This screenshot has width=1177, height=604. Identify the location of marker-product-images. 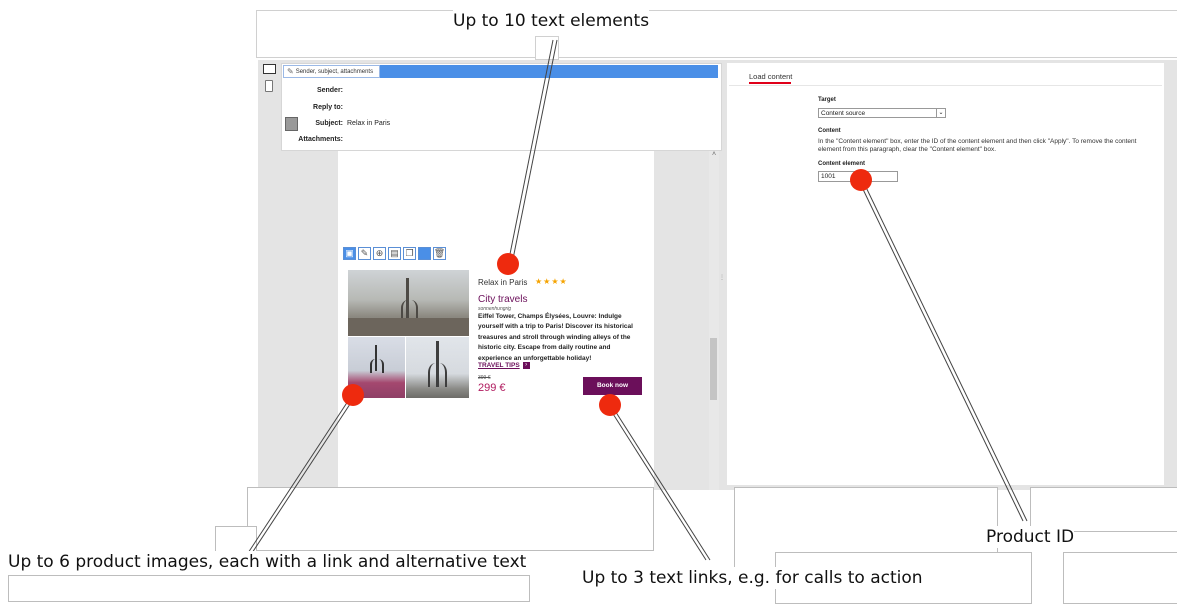
(353, 395).